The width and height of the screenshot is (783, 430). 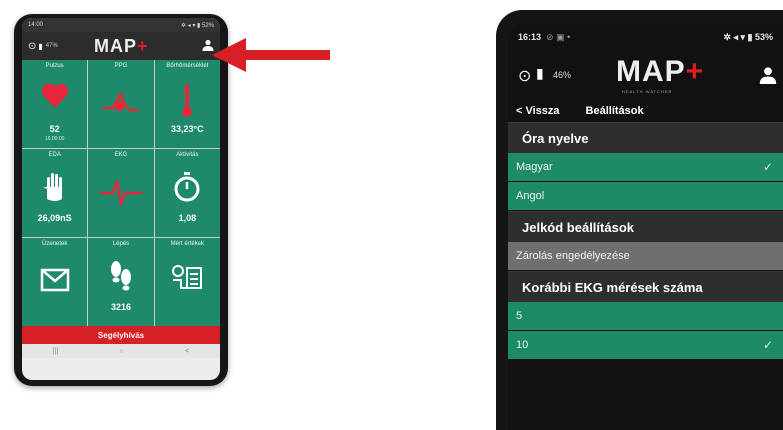 I want to click on option-label: Zárolás engedélyezése, so click(x=573, y=256).